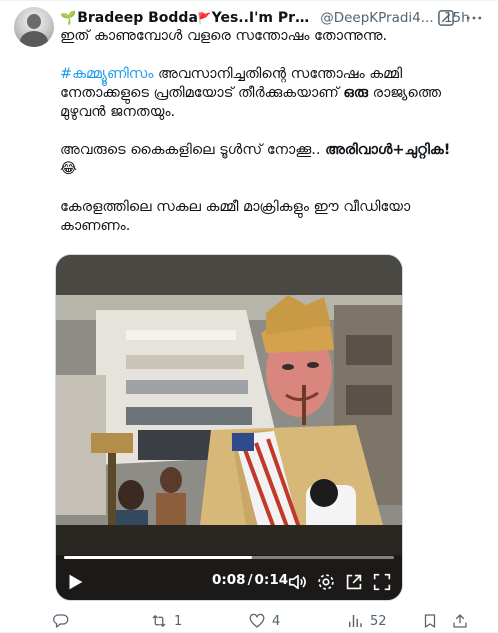 This screenshot has height=633, width=498. I want to click on share-icon, so click(460, 621).